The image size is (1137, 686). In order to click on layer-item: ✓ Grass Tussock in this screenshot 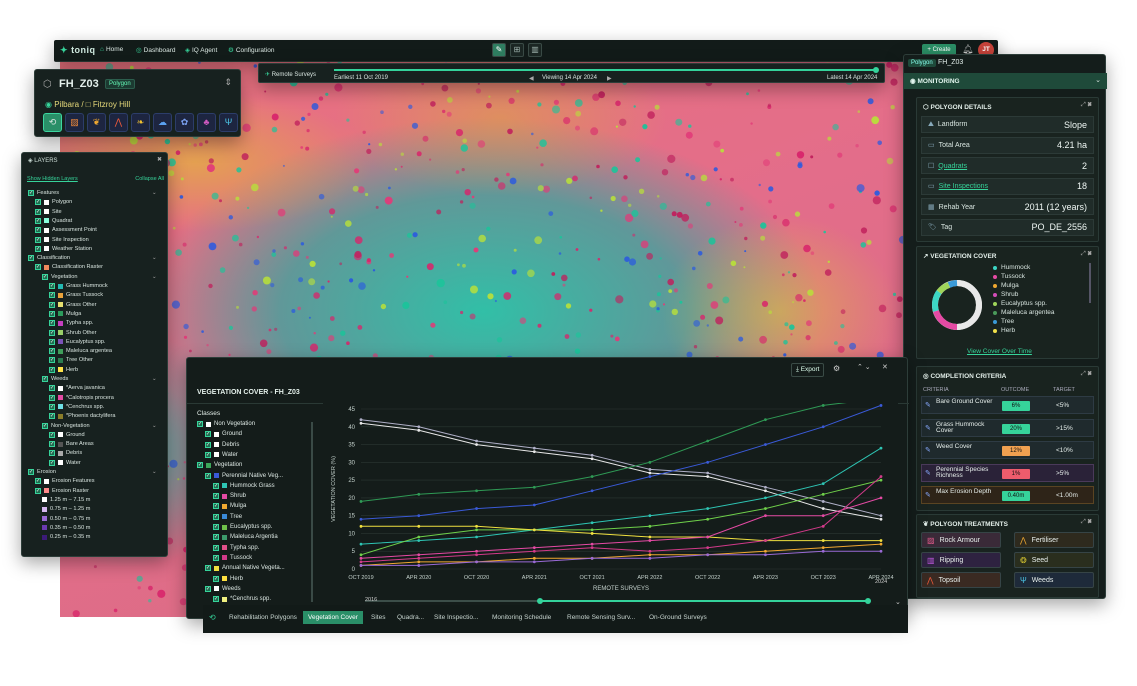, I will do `click(76, 295)`.